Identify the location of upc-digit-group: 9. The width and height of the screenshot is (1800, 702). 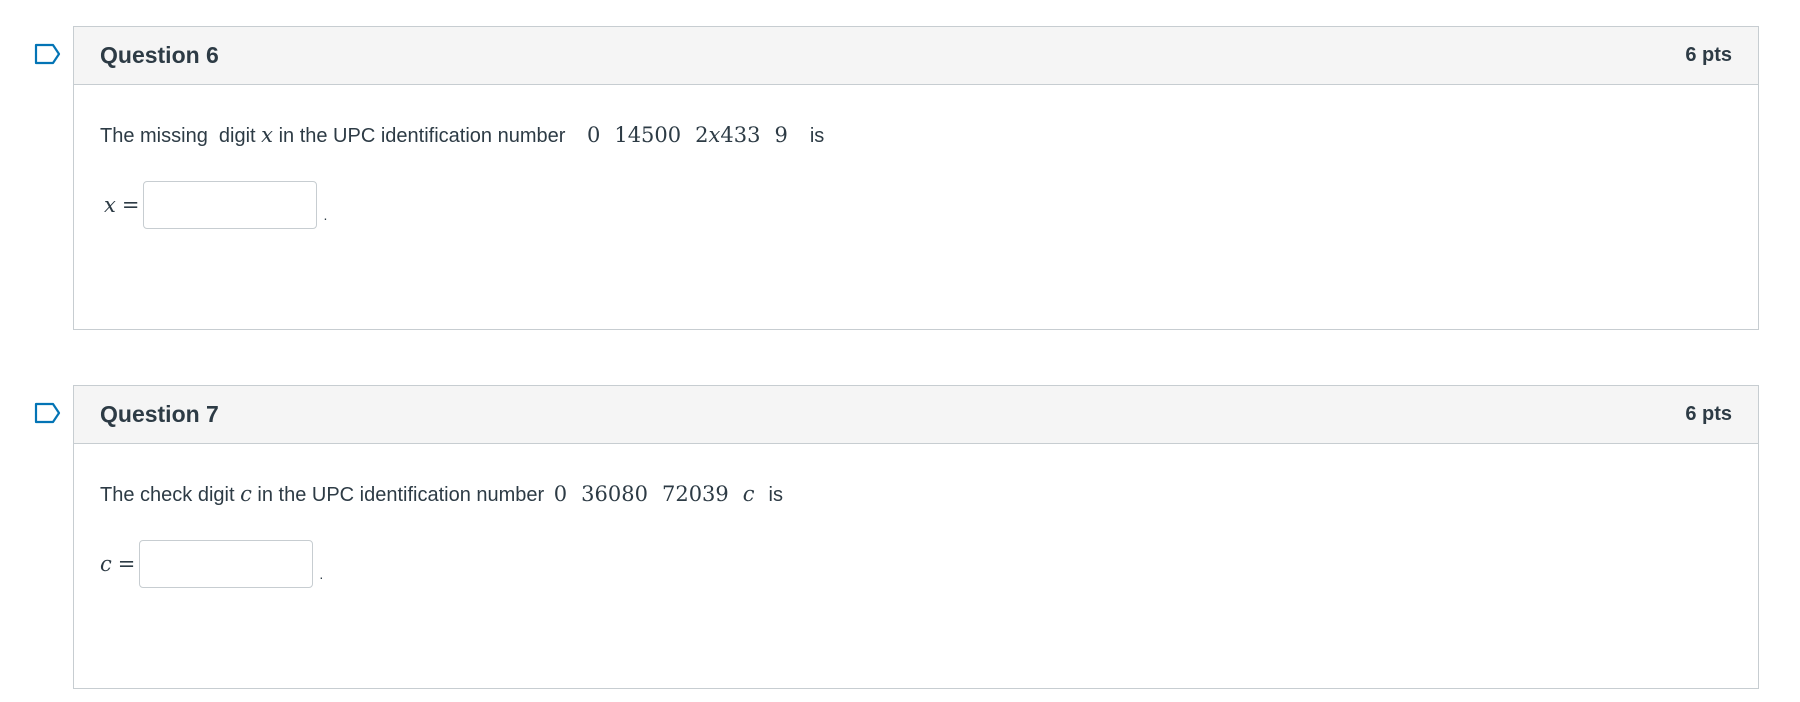
(781, 135).